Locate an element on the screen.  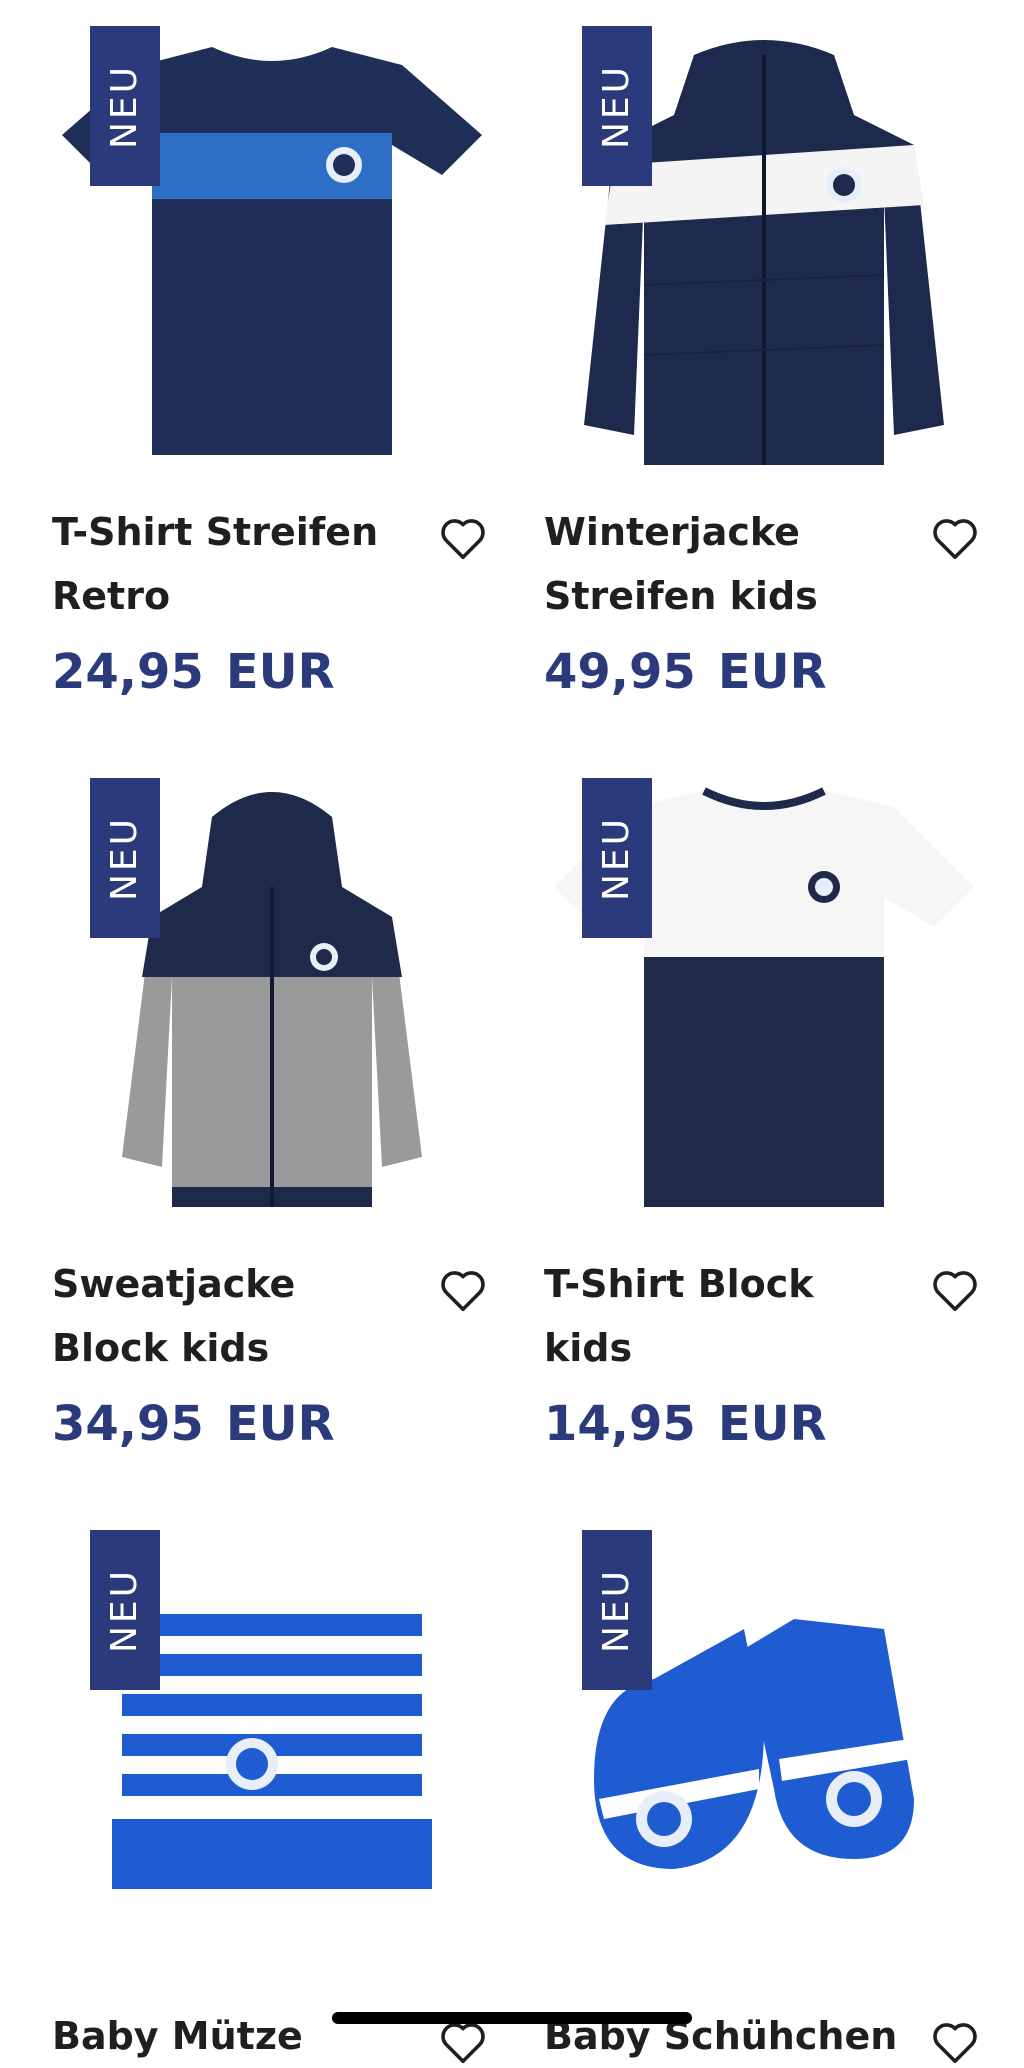
product-title: T-Shirt Block kids is located at coordinates (724, 1316).